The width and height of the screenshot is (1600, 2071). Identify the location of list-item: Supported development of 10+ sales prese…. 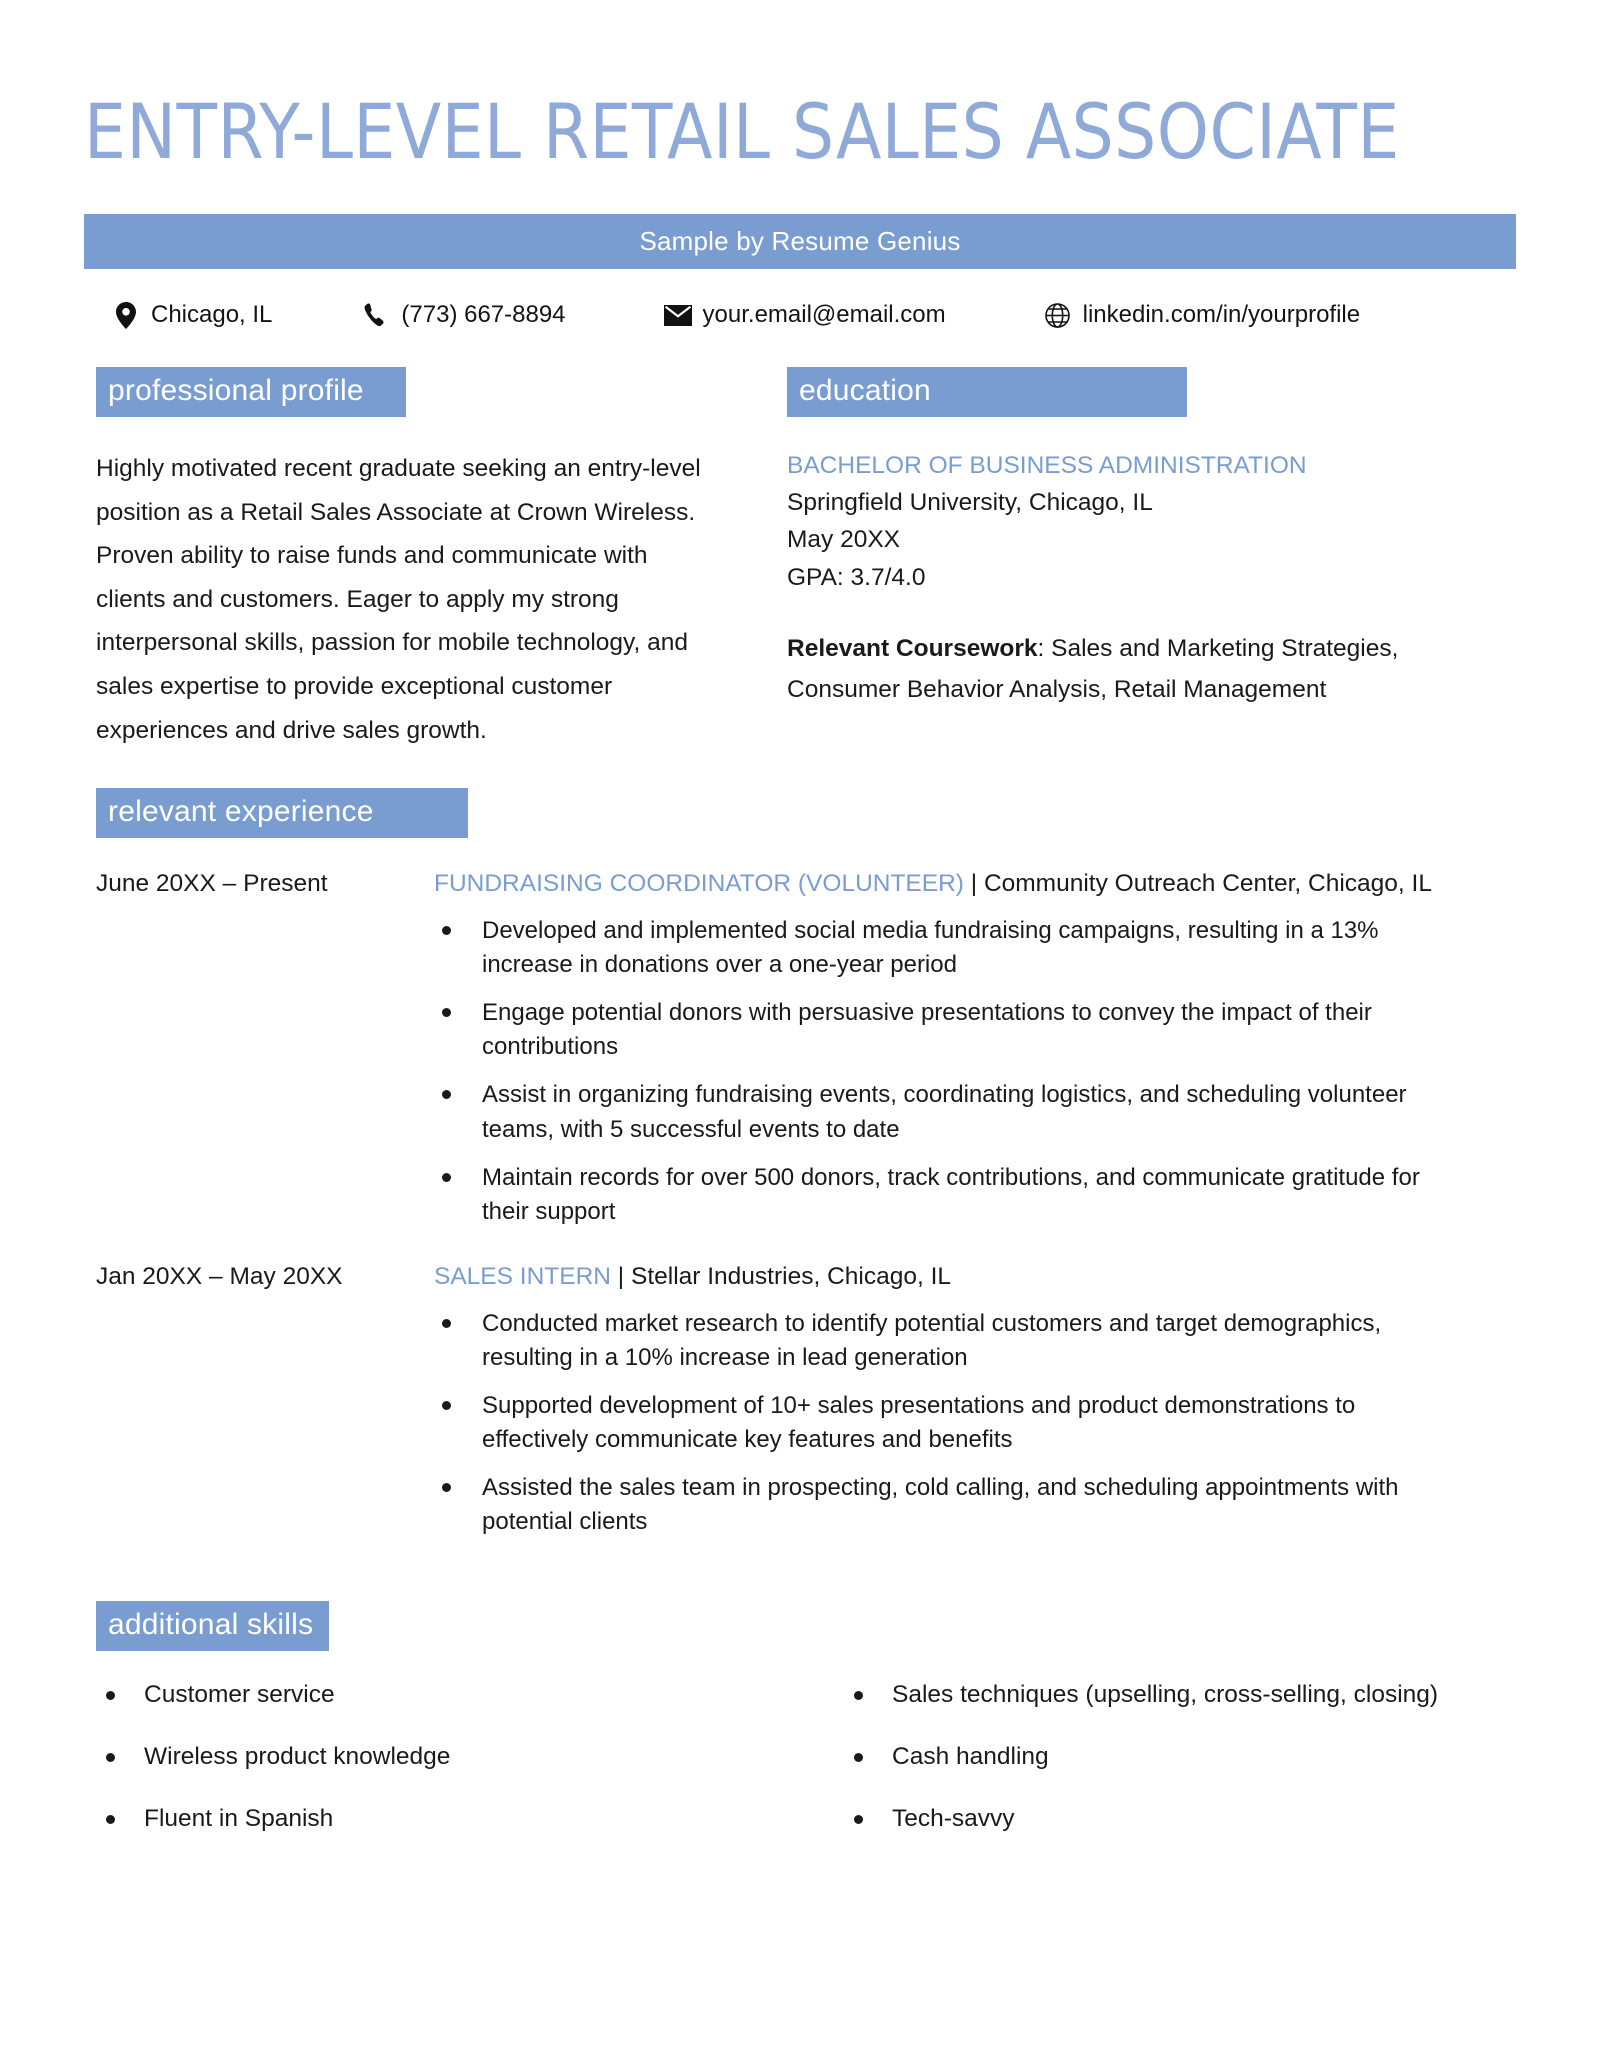
(929, 1423).